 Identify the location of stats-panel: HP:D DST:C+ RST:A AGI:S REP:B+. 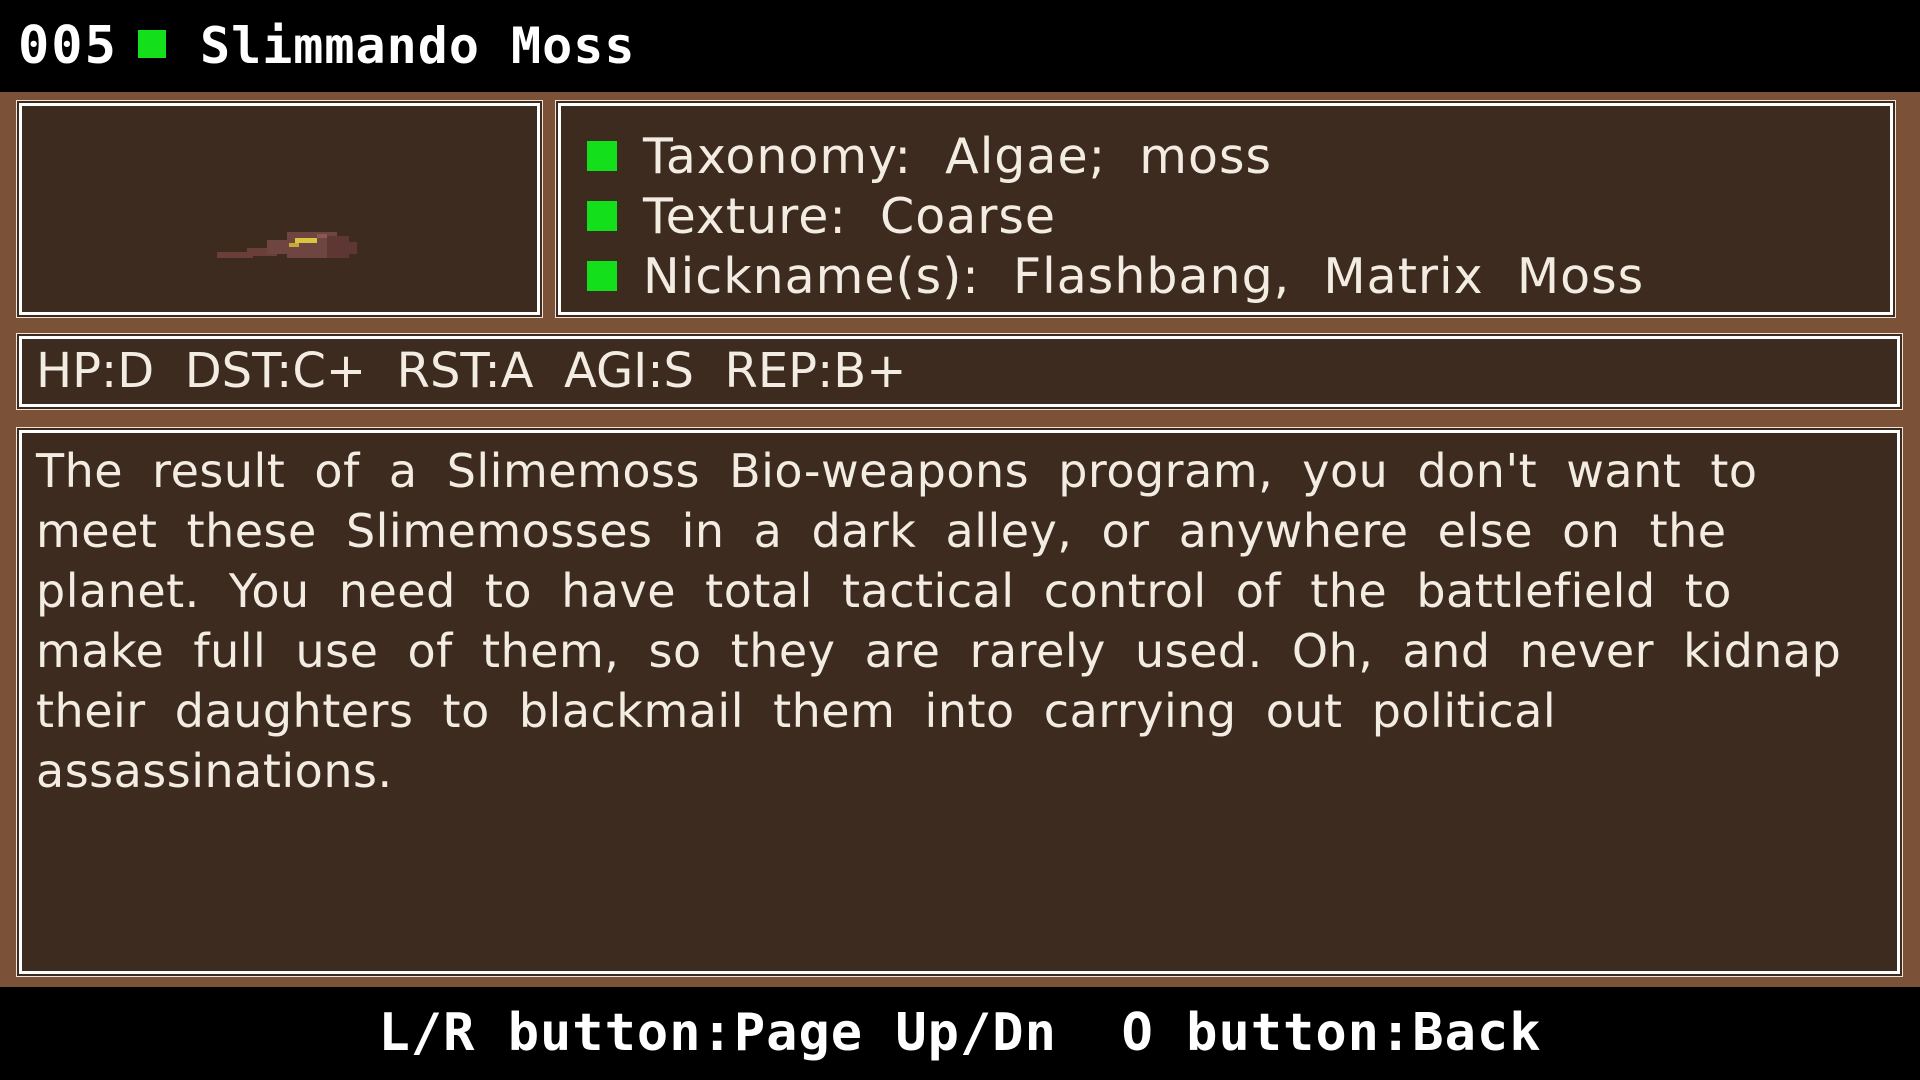
(959, 371).